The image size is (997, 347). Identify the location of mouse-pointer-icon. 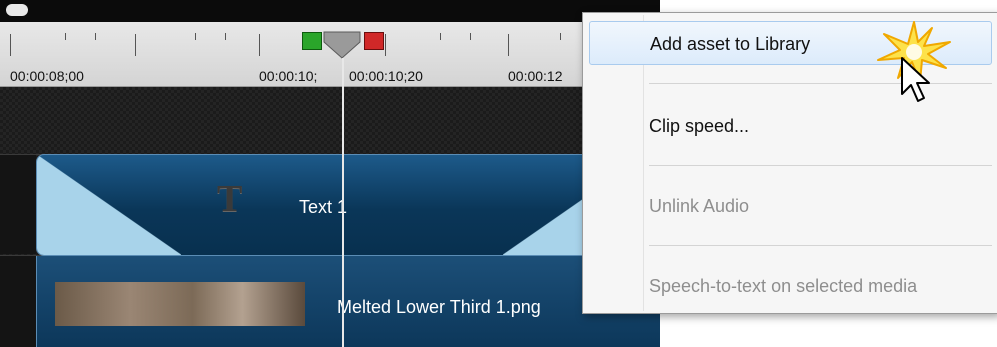
(915, 79).